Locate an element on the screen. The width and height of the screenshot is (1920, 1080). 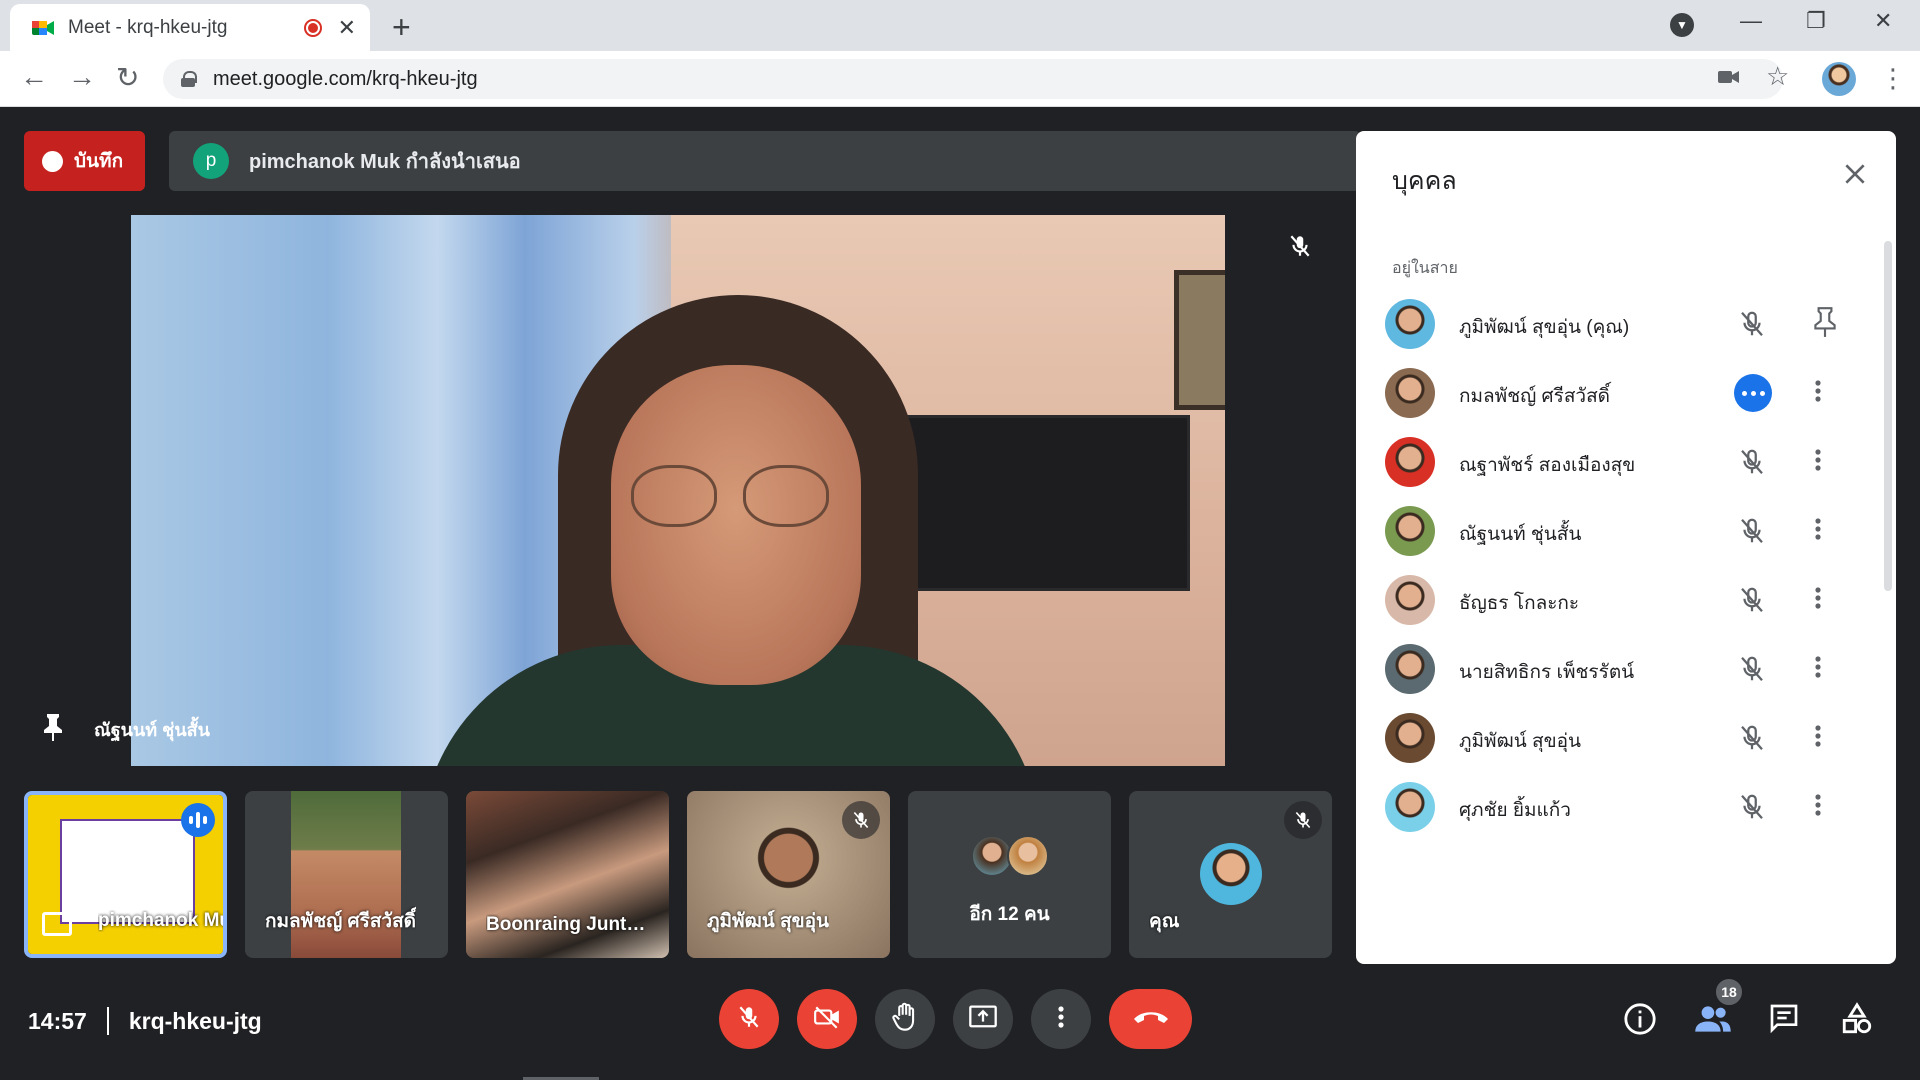
tab-search-icon: ▼ is located at coordinates (1682, 25).